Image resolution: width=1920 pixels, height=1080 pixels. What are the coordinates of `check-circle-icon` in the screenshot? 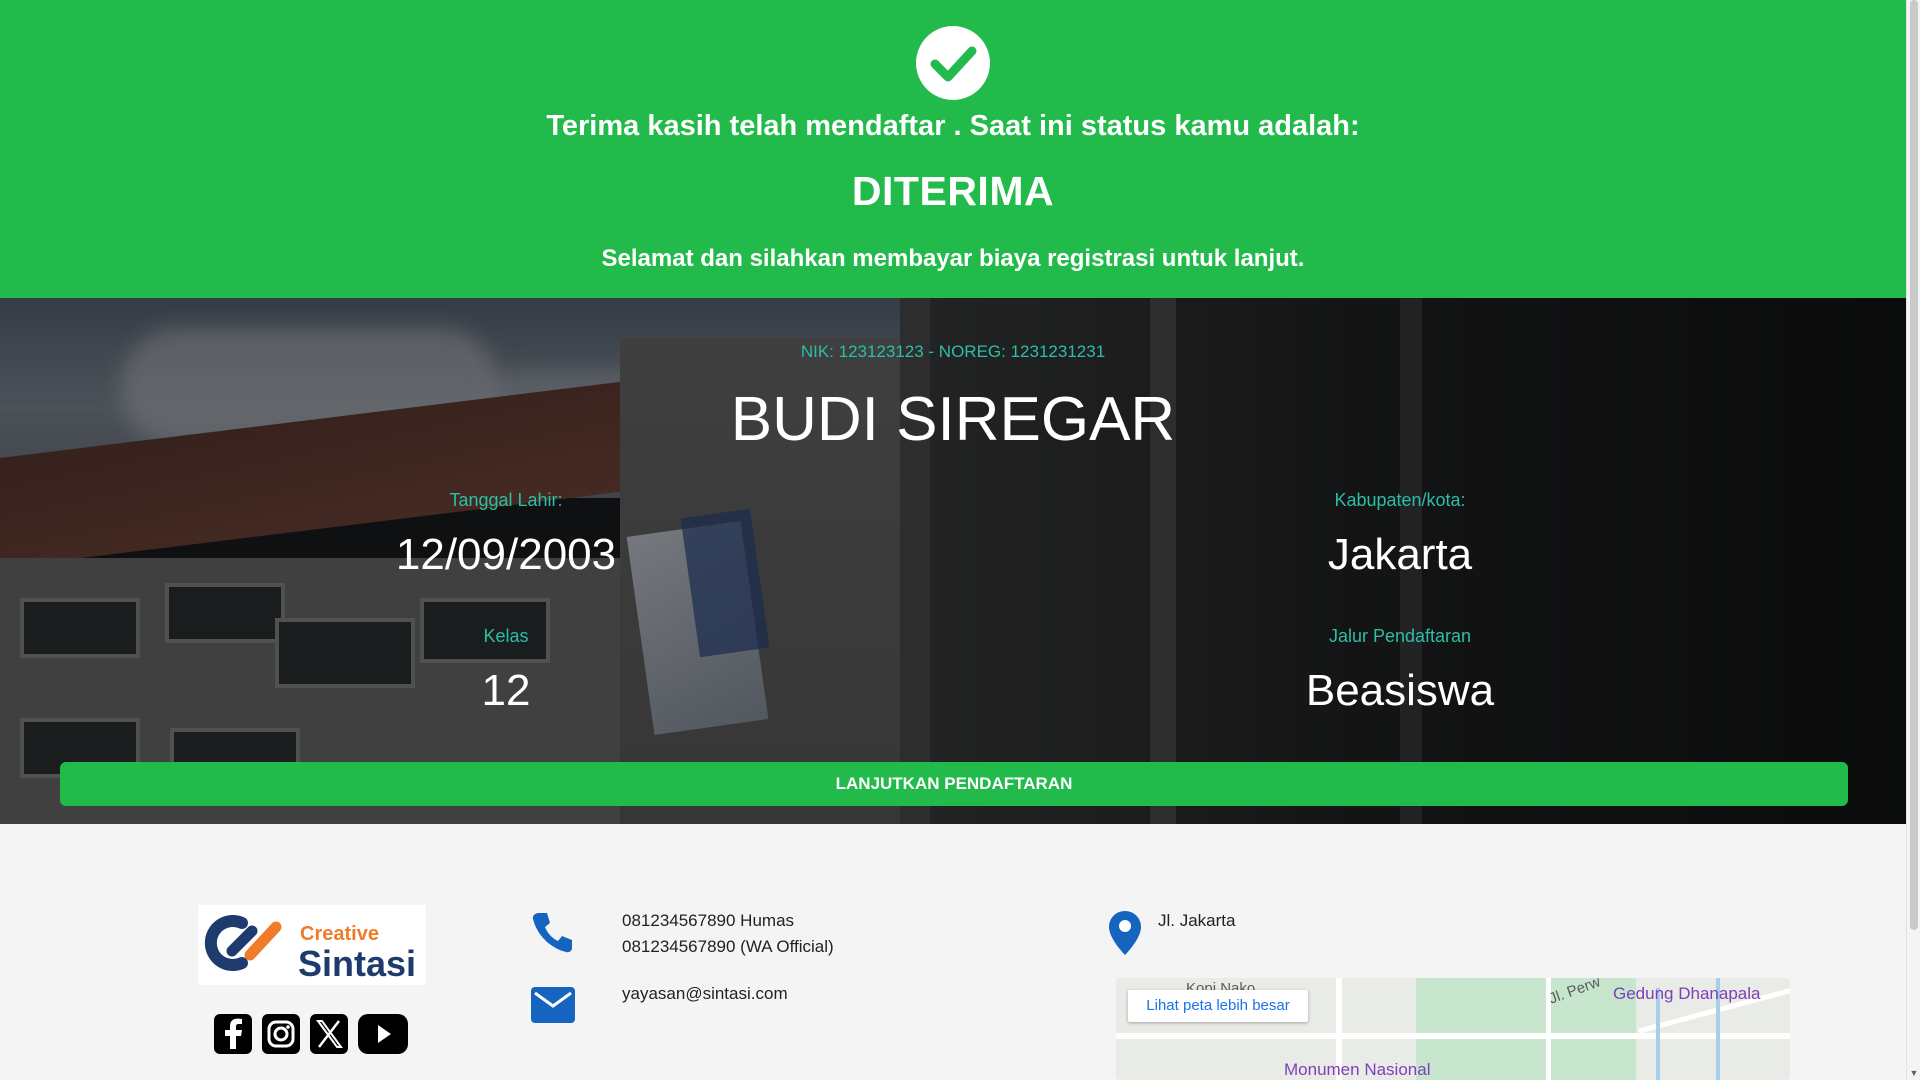 It's located at (953, 63).